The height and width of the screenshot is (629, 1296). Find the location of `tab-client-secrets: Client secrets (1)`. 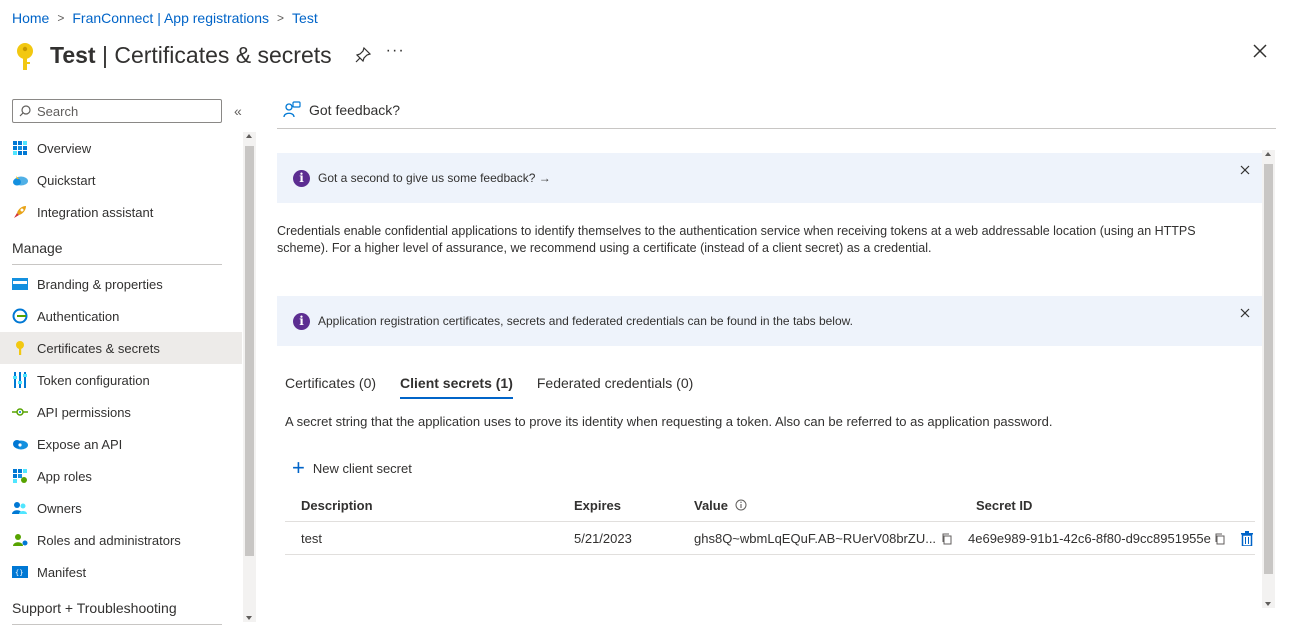

tab-client-secrets: Client secrets (1) is located at coordinates (456, 387).